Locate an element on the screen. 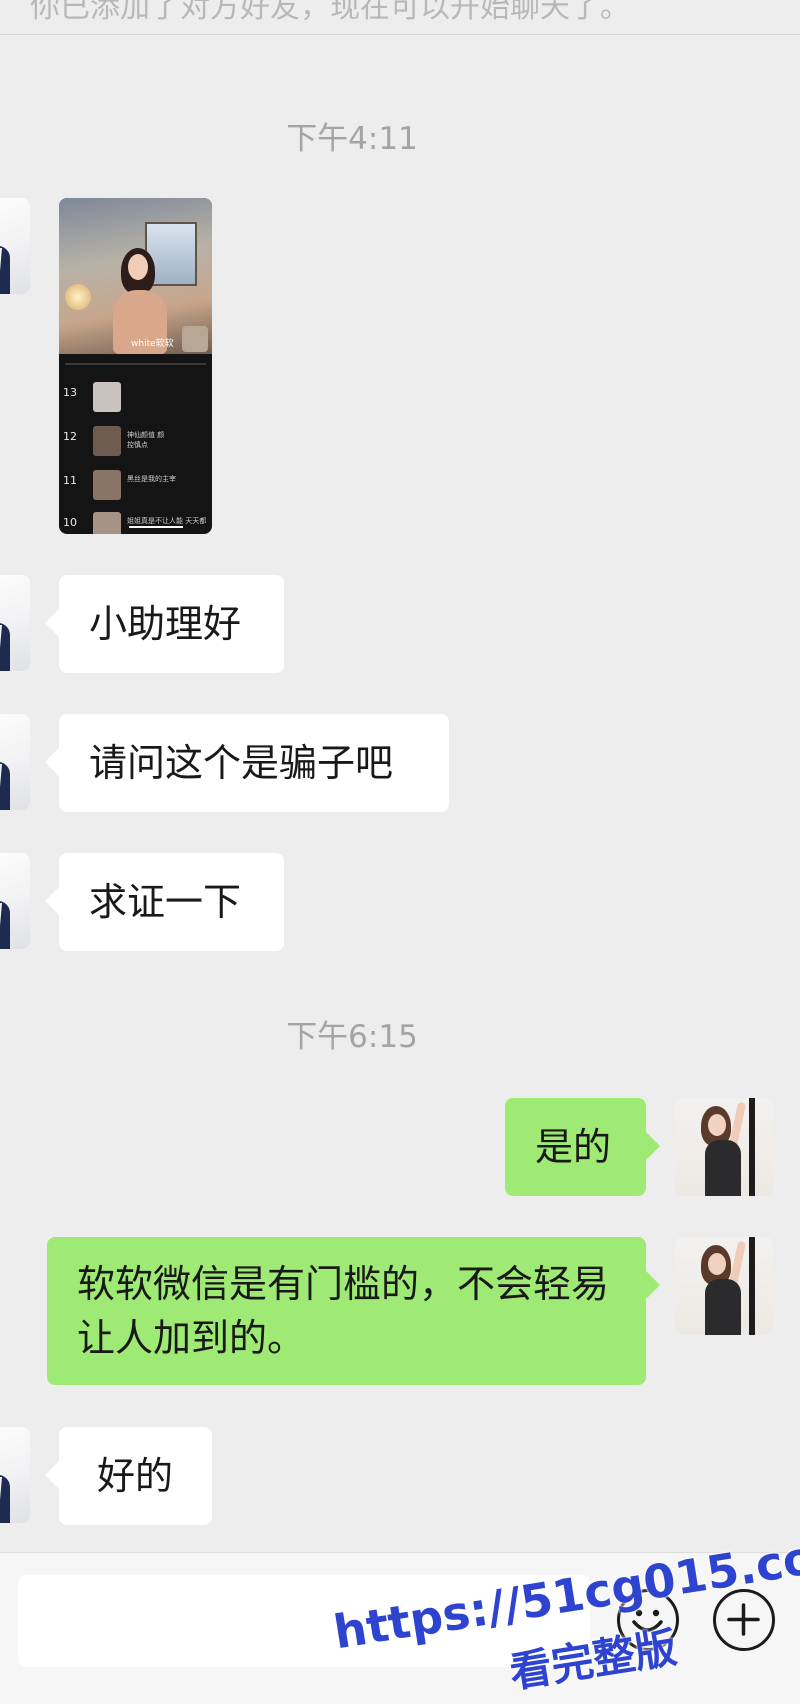 Image resolution: width=800 pixels, height=1704 pixels. timestamp: 下午4:11 is located at coordinates (352, 139).